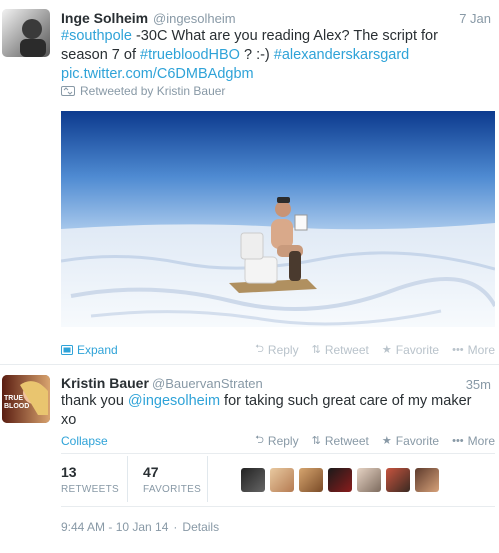  Describe the element at coordinates (153, 91) in the screenshot. I see `retweeted-by-label: Retweeted by Kristin Bauer` at that location.